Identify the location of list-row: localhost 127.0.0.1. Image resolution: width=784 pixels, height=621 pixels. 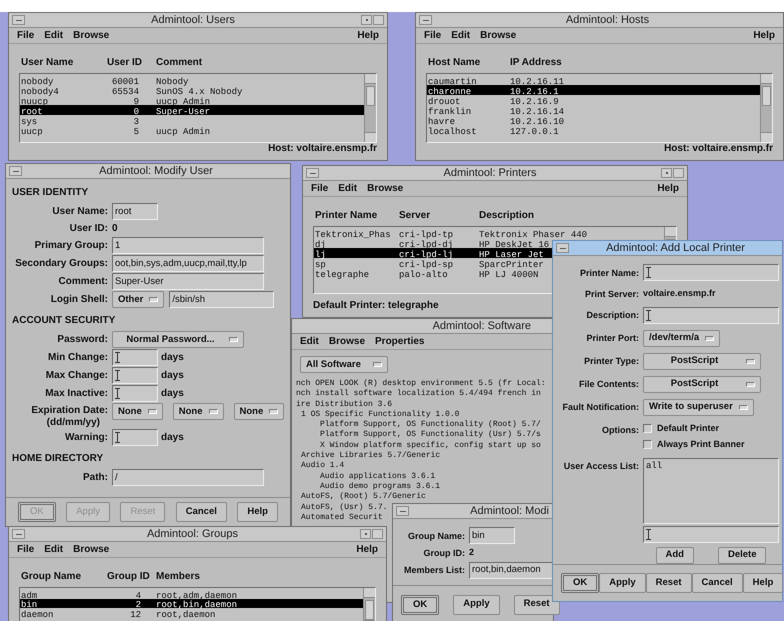
(593, 130).